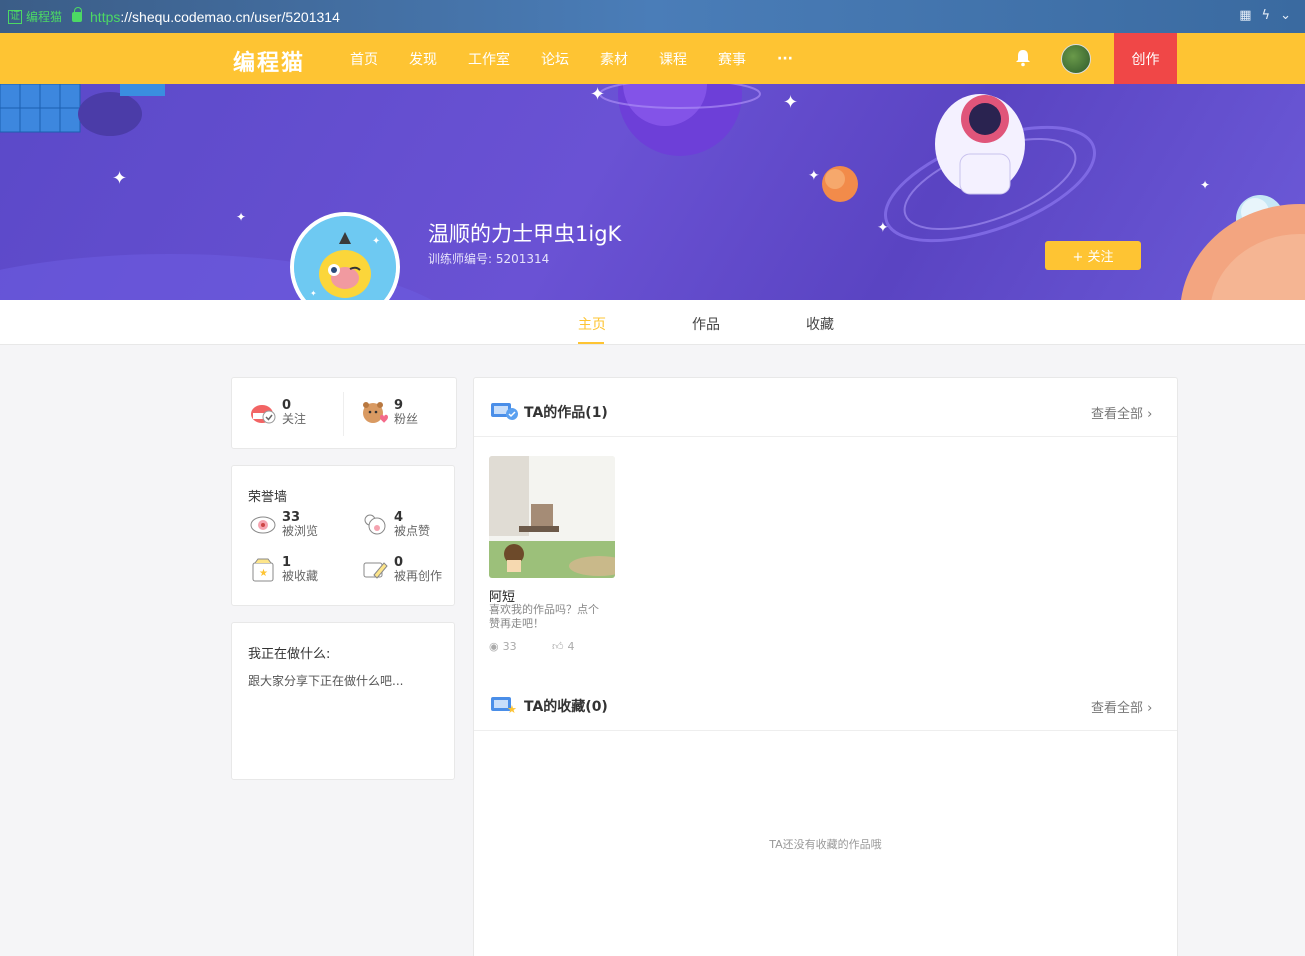 The height and width of the screenshot is (956, 1305). What do you see at coordinates (287, 405) in the screenshot?
I see `following-count: 0` at bounding box center [287, 405].